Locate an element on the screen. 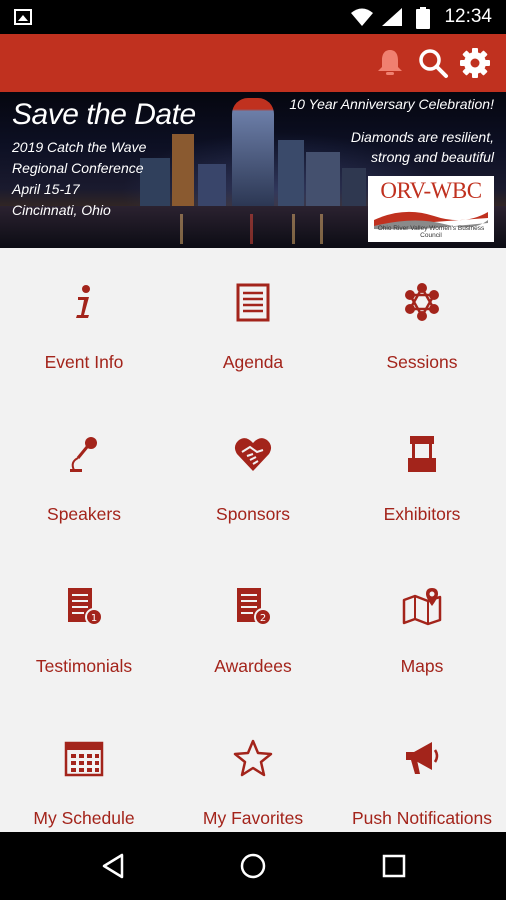  list-badge-1-icon: 1 is located at coordinates (85, 607).